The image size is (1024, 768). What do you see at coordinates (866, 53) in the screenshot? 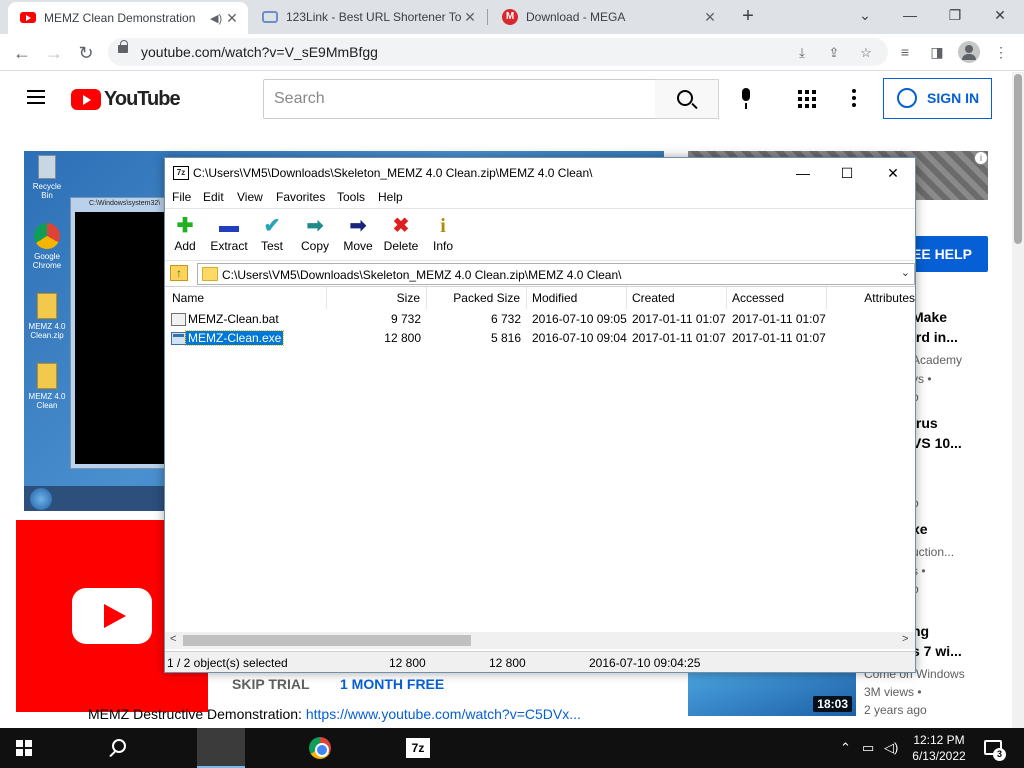
I see `bookmark-star-icon: ☆` at bounding box center [866, 53].